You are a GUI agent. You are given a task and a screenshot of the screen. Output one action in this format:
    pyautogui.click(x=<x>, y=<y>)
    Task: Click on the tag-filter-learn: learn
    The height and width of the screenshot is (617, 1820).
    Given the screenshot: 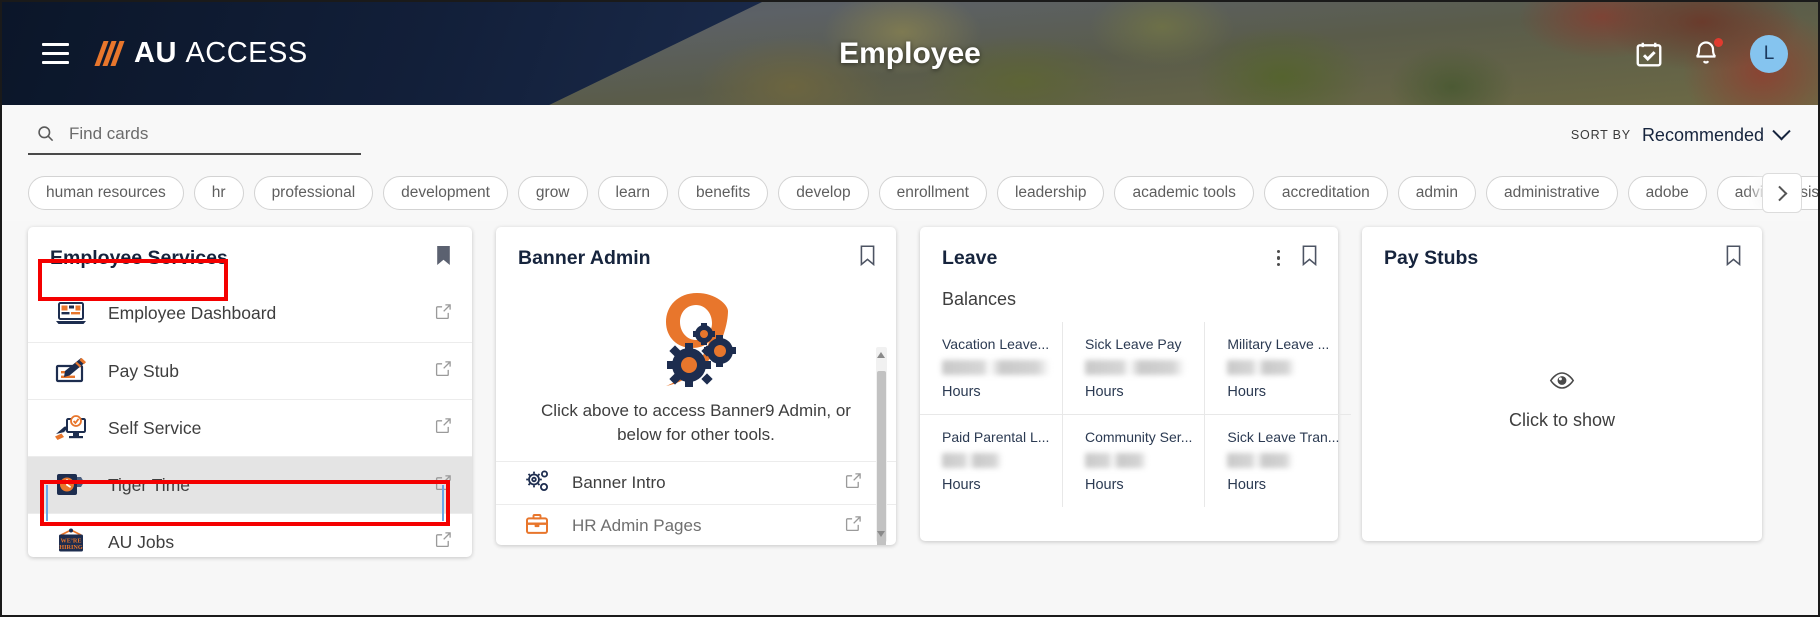 What is the action you would take?
    pyautogui.click(x=632, y=193)
    